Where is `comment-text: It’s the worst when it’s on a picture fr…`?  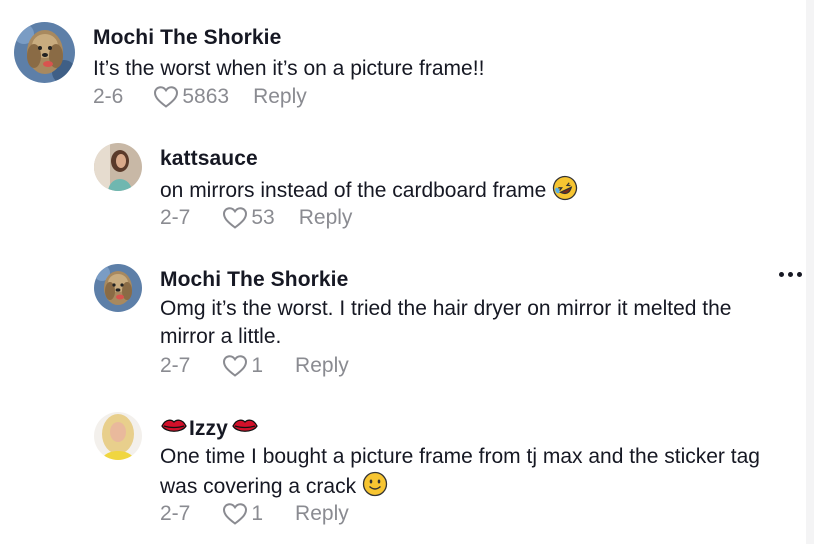
comment-text: It’s the worst when it’s on a picture fr… is located at coordinates (288, 69).